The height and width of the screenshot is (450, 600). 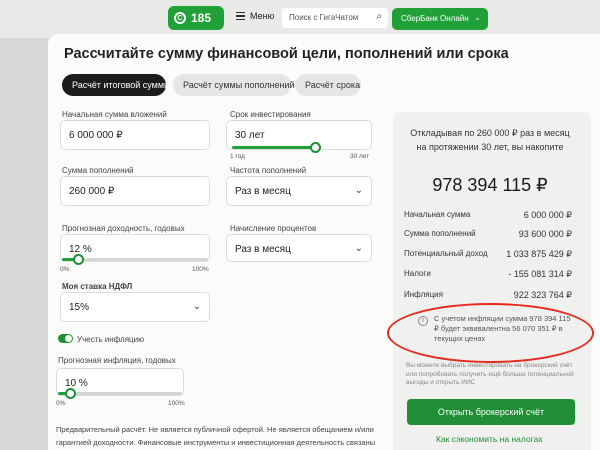 What do you see at coordinates (270, 114) in the screenshot?
I see `term-label: Срок инвестирования` at bounding box center [270, 114].